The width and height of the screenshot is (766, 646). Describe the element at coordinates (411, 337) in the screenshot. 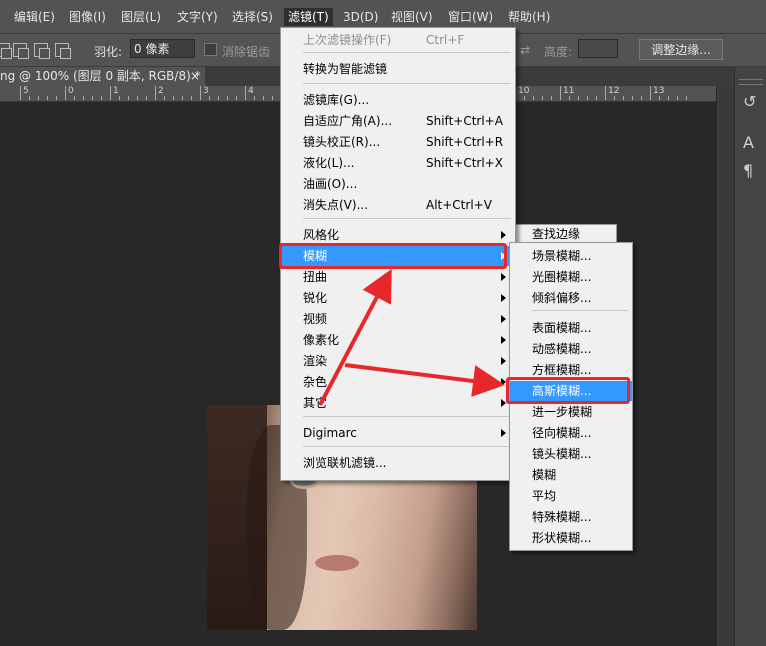

I see `annotation-arrows` at that location.